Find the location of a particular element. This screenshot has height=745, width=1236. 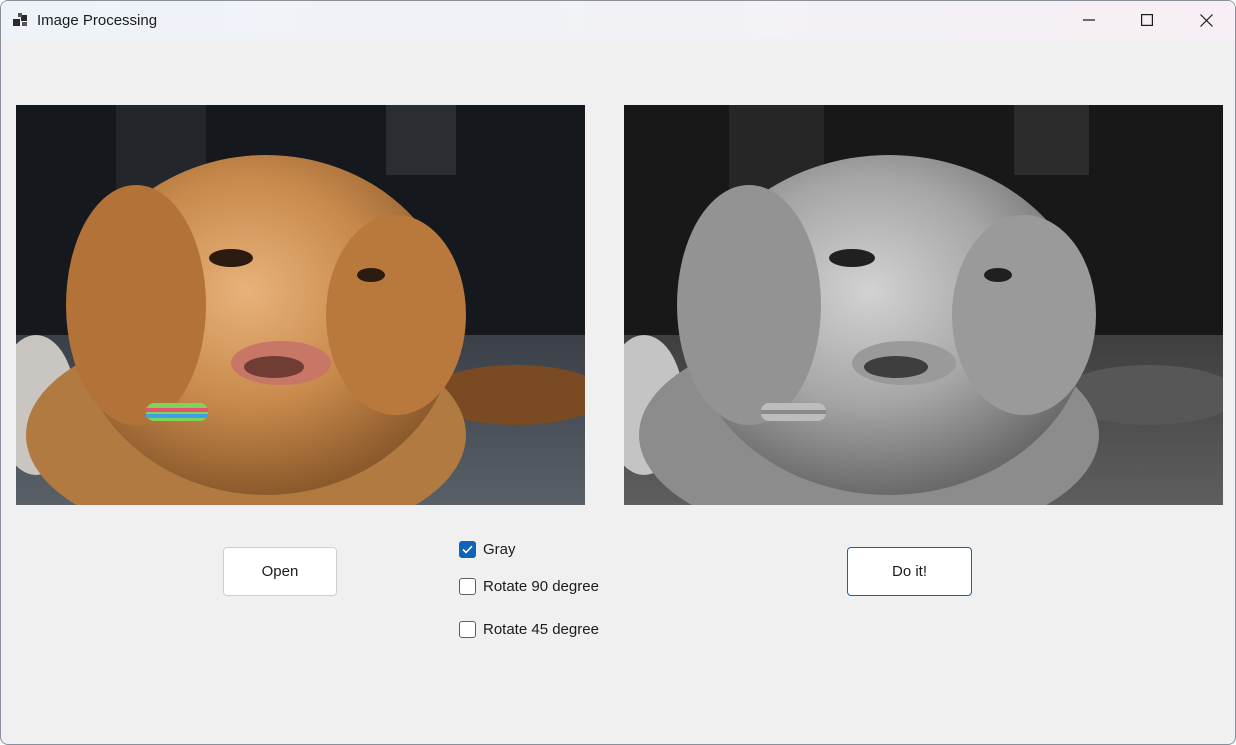

close-icon is located at coordinates (1206, 20).